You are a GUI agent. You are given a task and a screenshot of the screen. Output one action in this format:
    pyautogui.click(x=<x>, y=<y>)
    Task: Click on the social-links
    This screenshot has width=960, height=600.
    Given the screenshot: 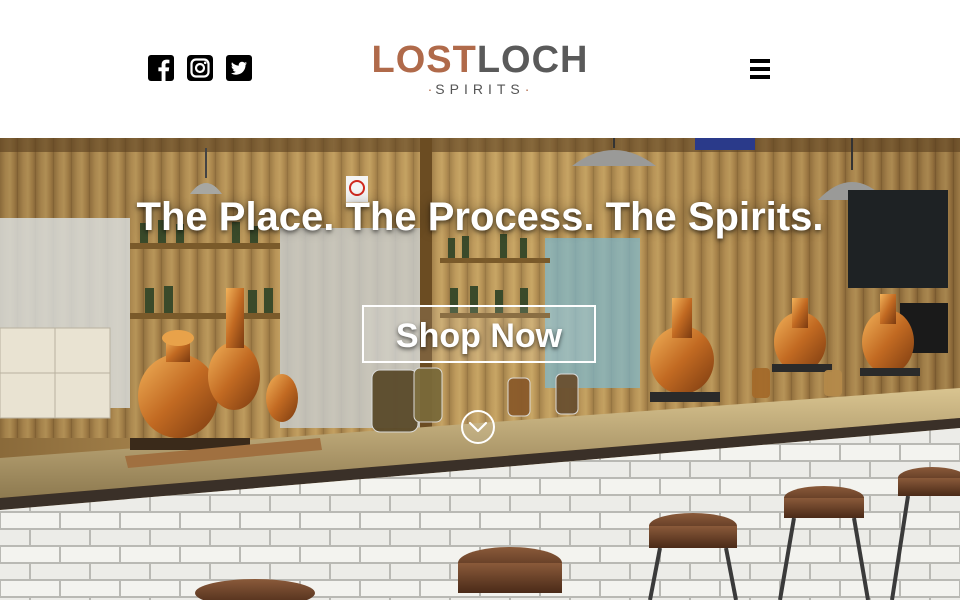 What is the action you would take?
    pyautogui.click(x=200, y=68)
    